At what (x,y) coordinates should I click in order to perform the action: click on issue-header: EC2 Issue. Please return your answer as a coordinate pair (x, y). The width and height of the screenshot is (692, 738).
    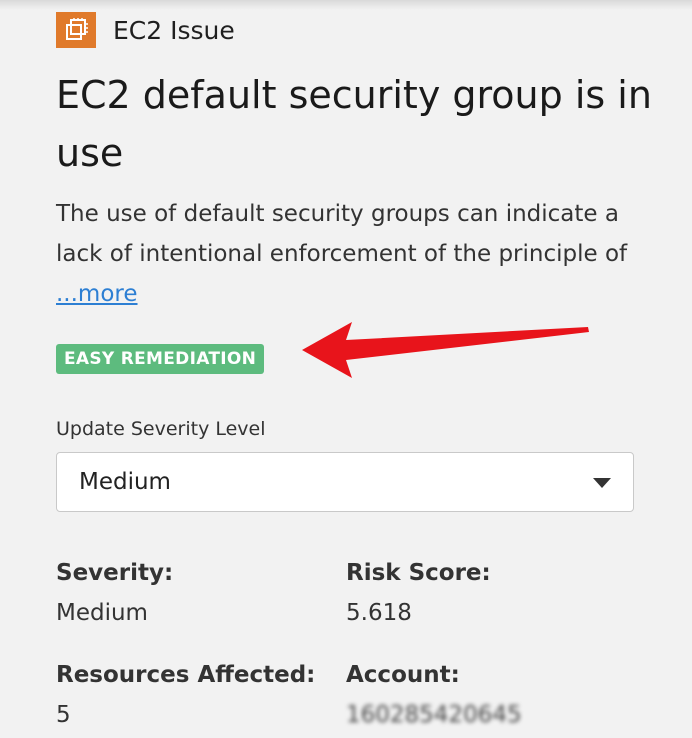
    Looking at the image, I should click on (145, 30).